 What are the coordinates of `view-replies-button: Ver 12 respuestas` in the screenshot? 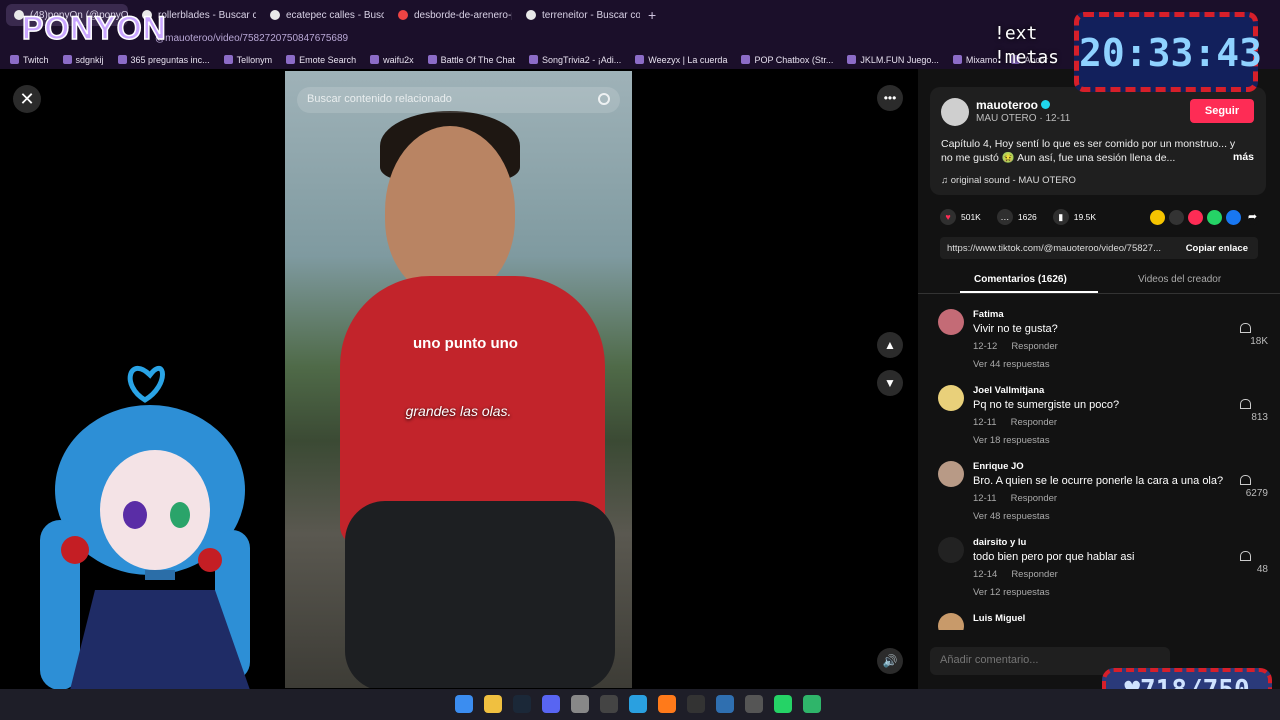 It's located at (1011, 592).